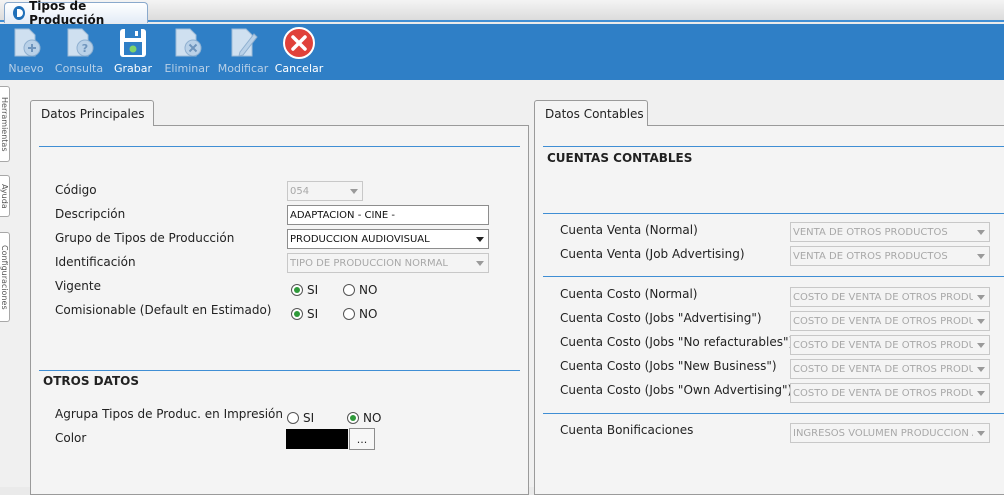 Image resolution: width=1004 pixels, height=495 pixels. I want to click on grupo-value: PRODUCCION AUDIOVISUAL, so click(360, 239).